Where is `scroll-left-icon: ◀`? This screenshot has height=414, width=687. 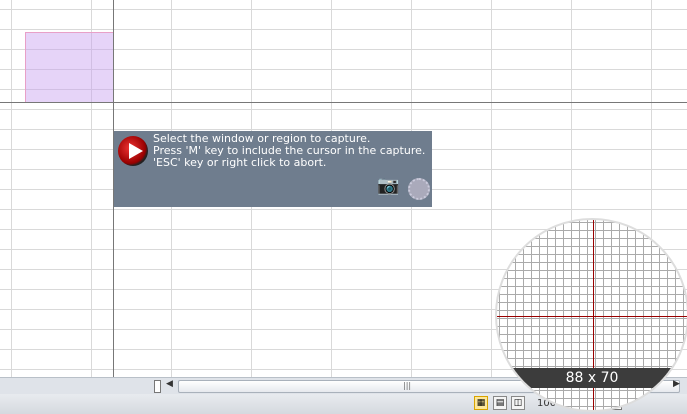 scroll-left-icon: ◀ is located at coordinates (169, 384).